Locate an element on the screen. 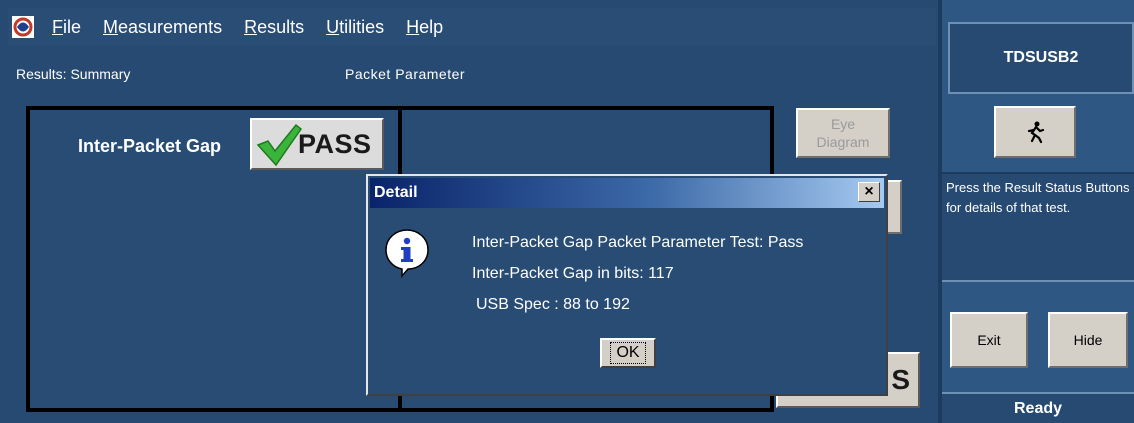 The image size is (1134, 423). app-title-box: TDSUSB2 is located at coordinates (1041, 58).